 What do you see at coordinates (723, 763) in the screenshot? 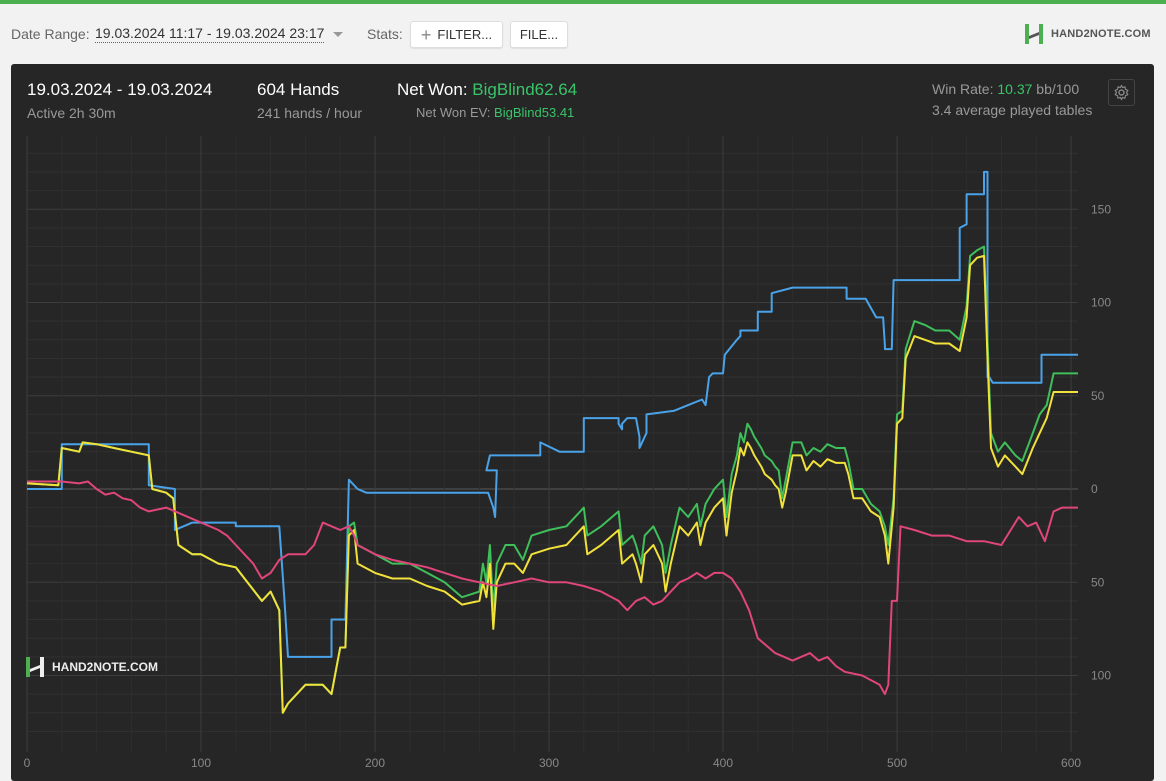
I see `x-tick-label: 400` at bounding box center [723, 763].